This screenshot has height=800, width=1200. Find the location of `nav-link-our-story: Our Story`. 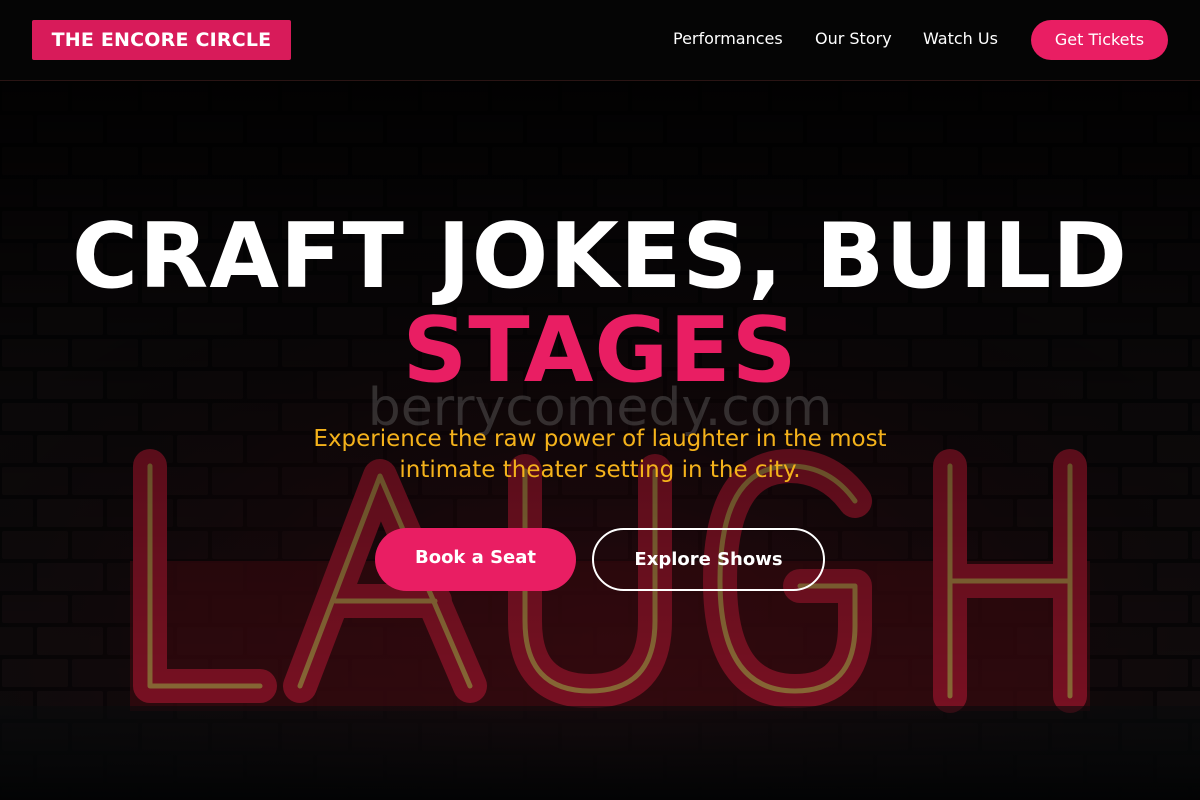

nav-link-our-story: Our Story is located at coordinates (853, 39).